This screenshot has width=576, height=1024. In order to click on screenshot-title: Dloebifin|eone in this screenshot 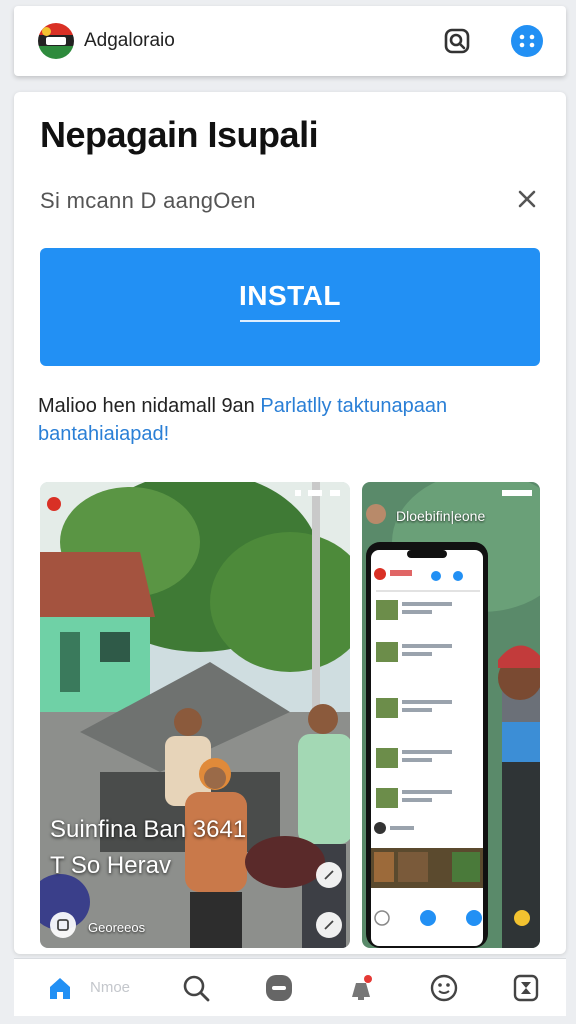, I will do `click(441, 516)`.